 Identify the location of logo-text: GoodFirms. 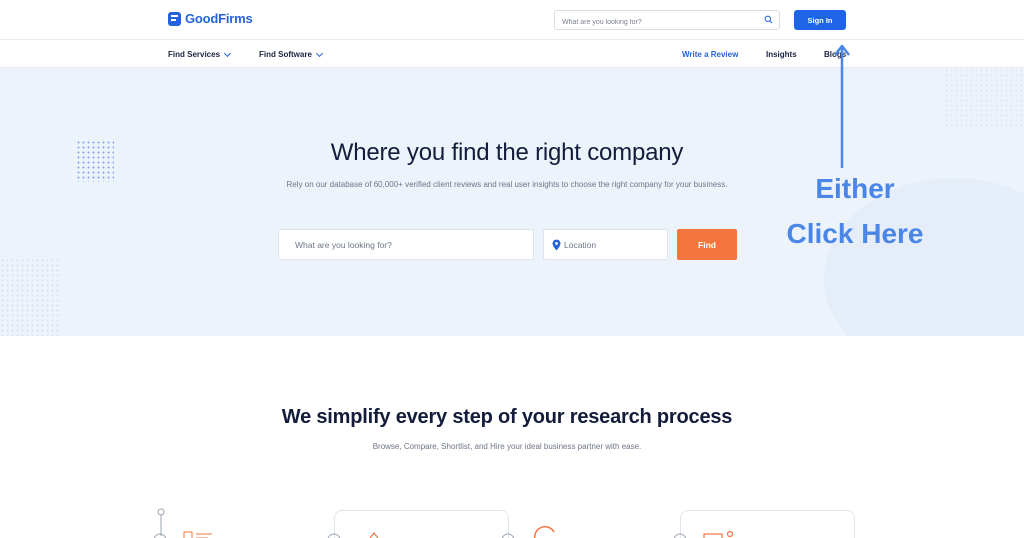
(219, 18).